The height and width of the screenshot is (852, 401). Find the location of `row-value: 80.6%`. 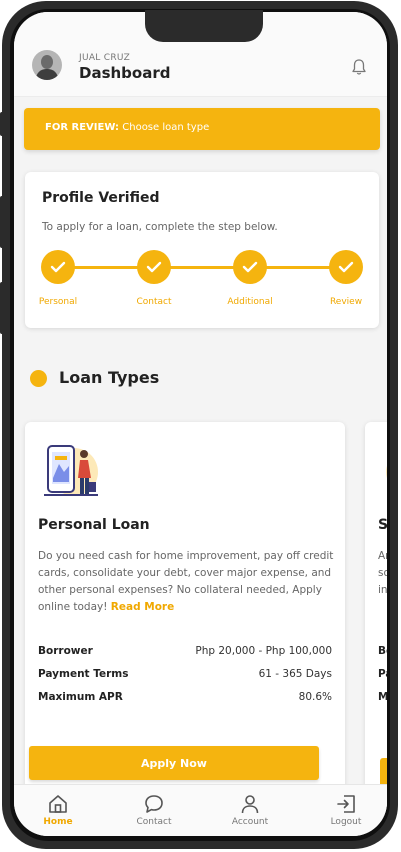

row-value: 80.6% is located at coordinates (315, 697).